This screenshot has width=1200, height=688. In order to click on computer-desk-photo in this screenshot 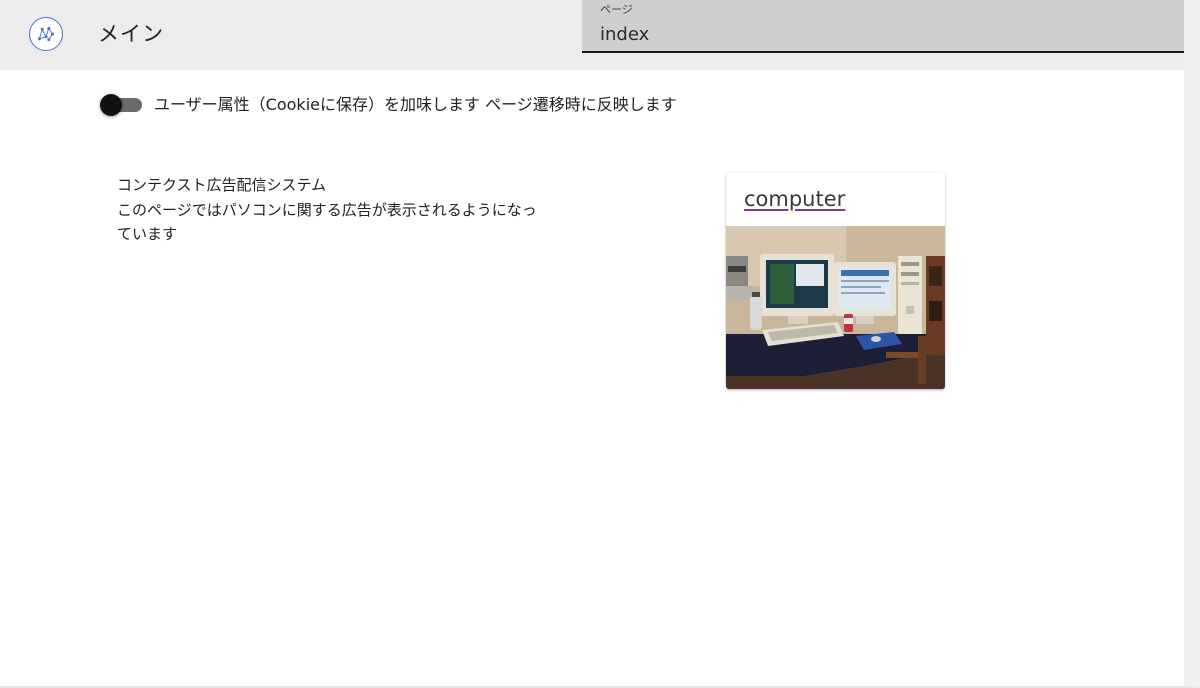, I will do `click(835, 307)`.